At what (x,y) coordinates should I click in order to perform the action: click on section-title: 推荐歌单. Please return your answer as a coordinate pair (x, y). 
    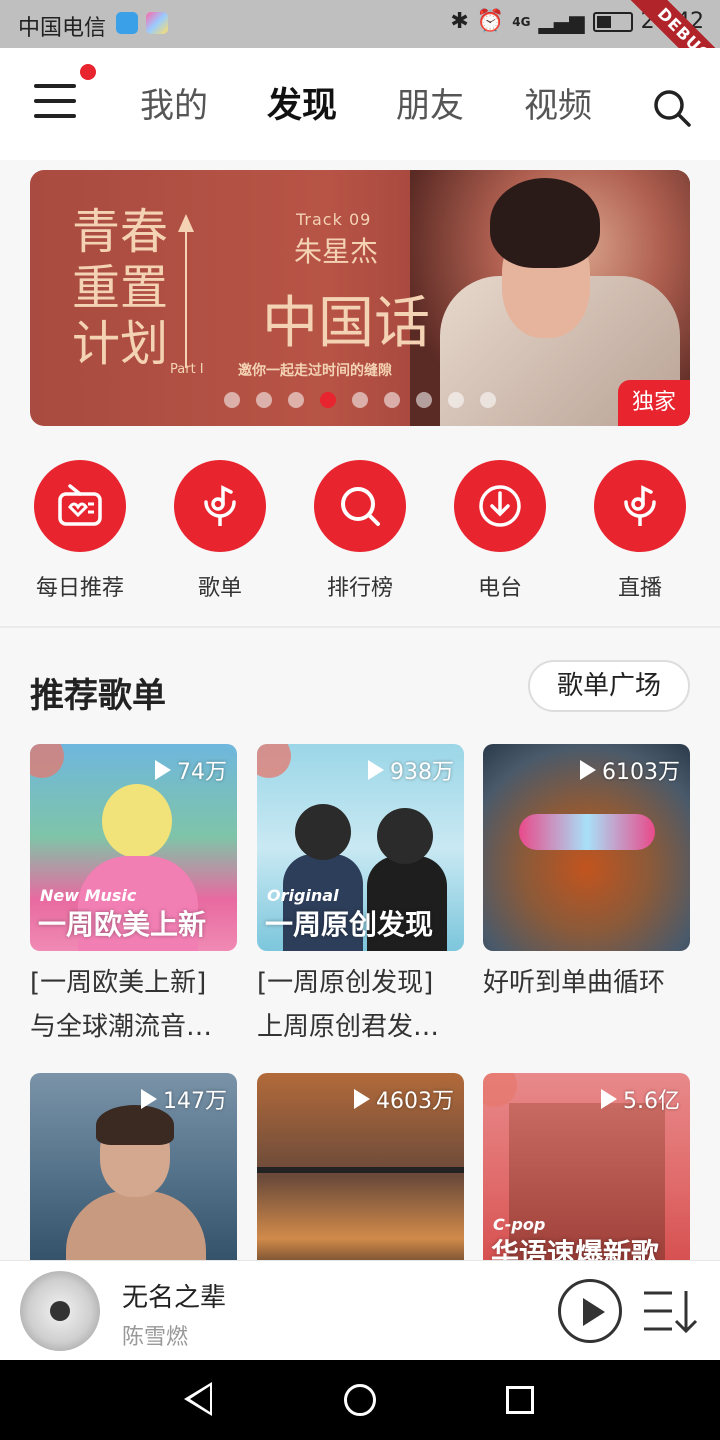
    Looking at the image, I should click on (98, 696).